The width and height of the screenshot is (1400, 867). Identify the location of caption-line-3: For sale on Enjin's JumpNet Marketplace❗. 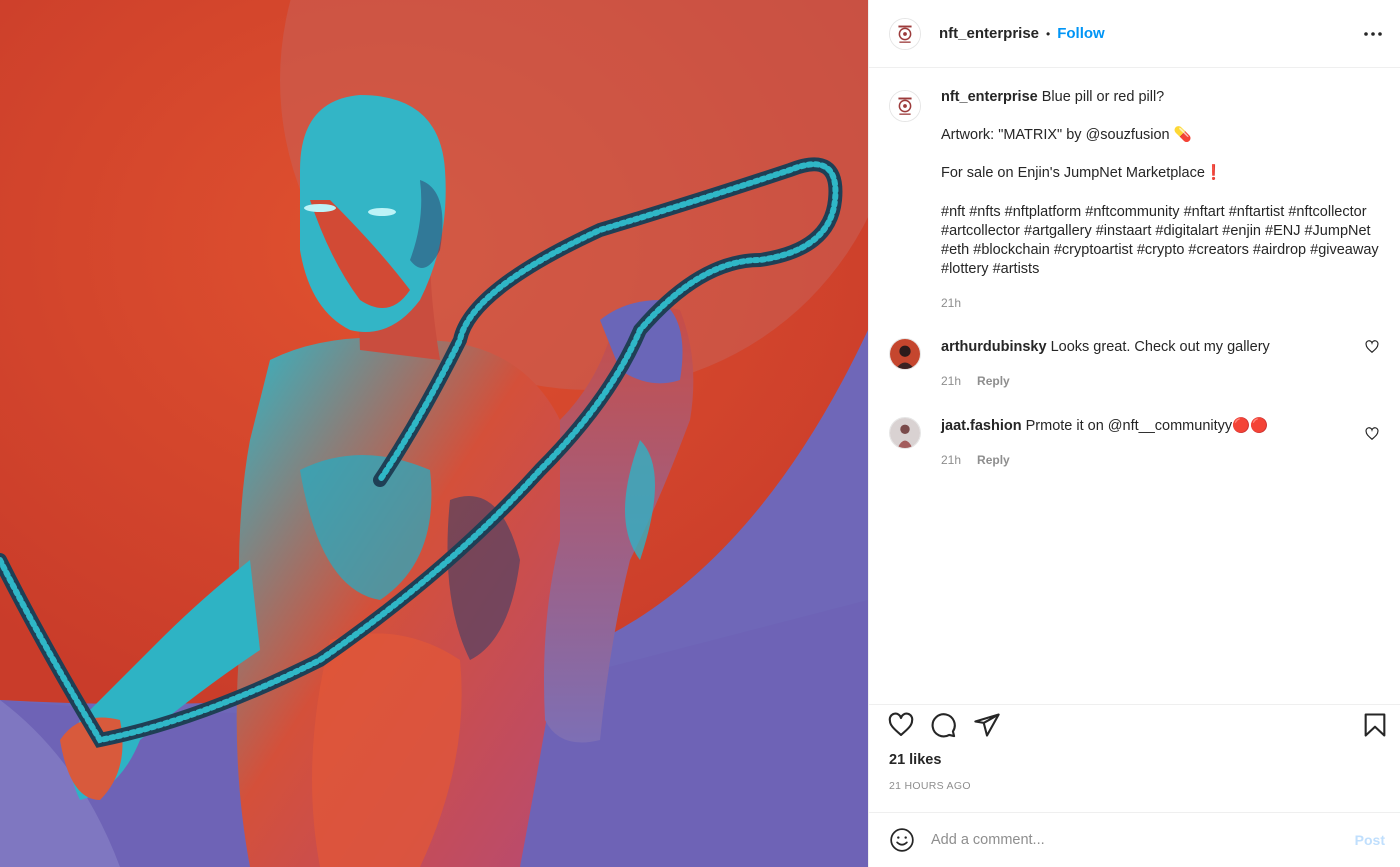
(1082, 173).